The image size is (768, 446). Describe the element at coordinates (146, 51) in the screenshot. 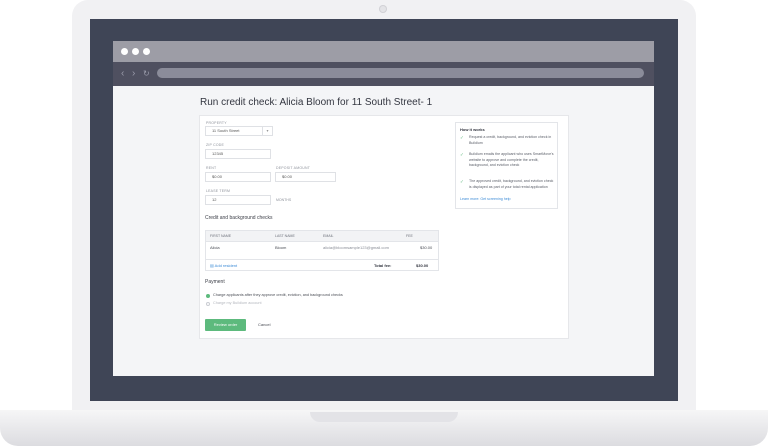

I see `window-maximize-dot` at that location.